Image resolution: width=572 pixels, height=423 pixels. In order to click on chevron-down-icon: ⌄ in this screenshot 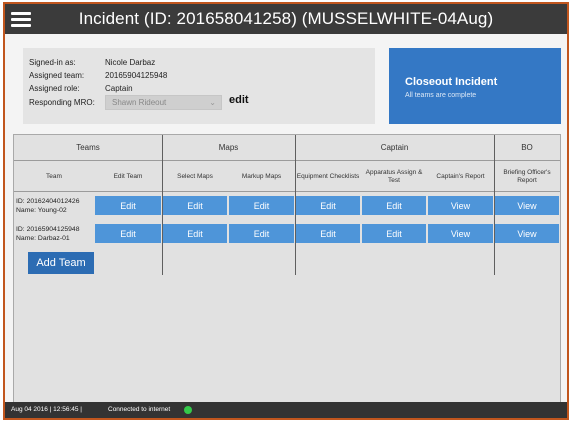, I will do `click(212, 102)`.